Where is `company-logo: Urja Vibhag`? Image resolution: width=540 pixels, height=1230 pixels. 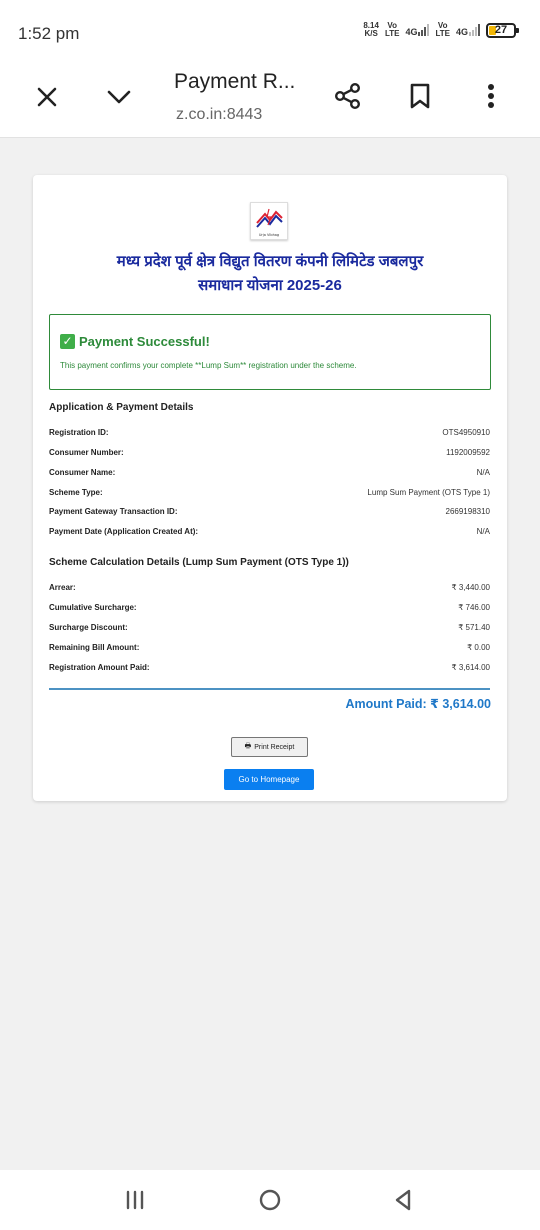 company-logo: Urja Vibhag is located at coordinates (269, 221).